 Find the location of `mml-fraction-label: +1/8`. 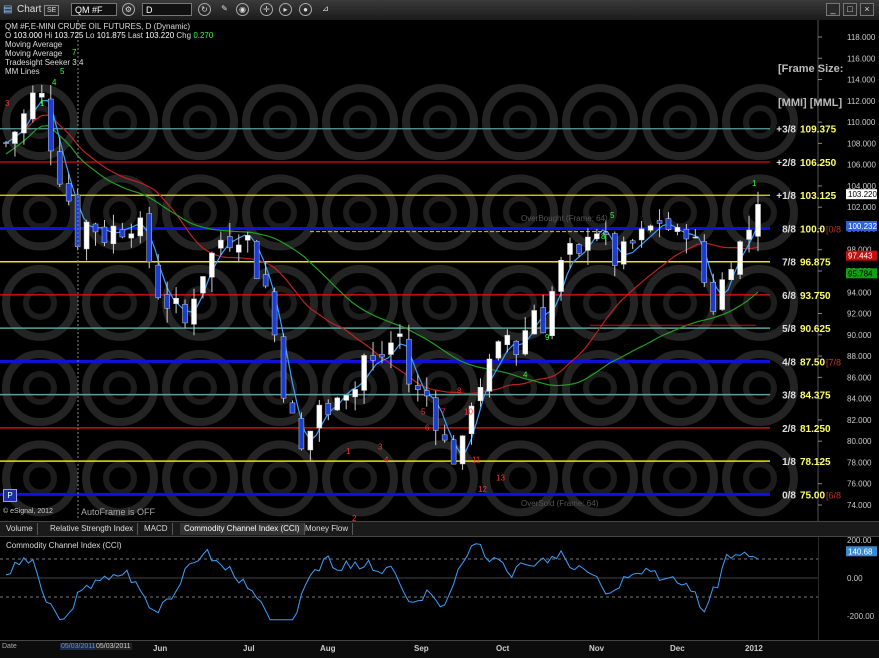

mml-fraction-label: +1/8 is located at coordinates (786, 196).